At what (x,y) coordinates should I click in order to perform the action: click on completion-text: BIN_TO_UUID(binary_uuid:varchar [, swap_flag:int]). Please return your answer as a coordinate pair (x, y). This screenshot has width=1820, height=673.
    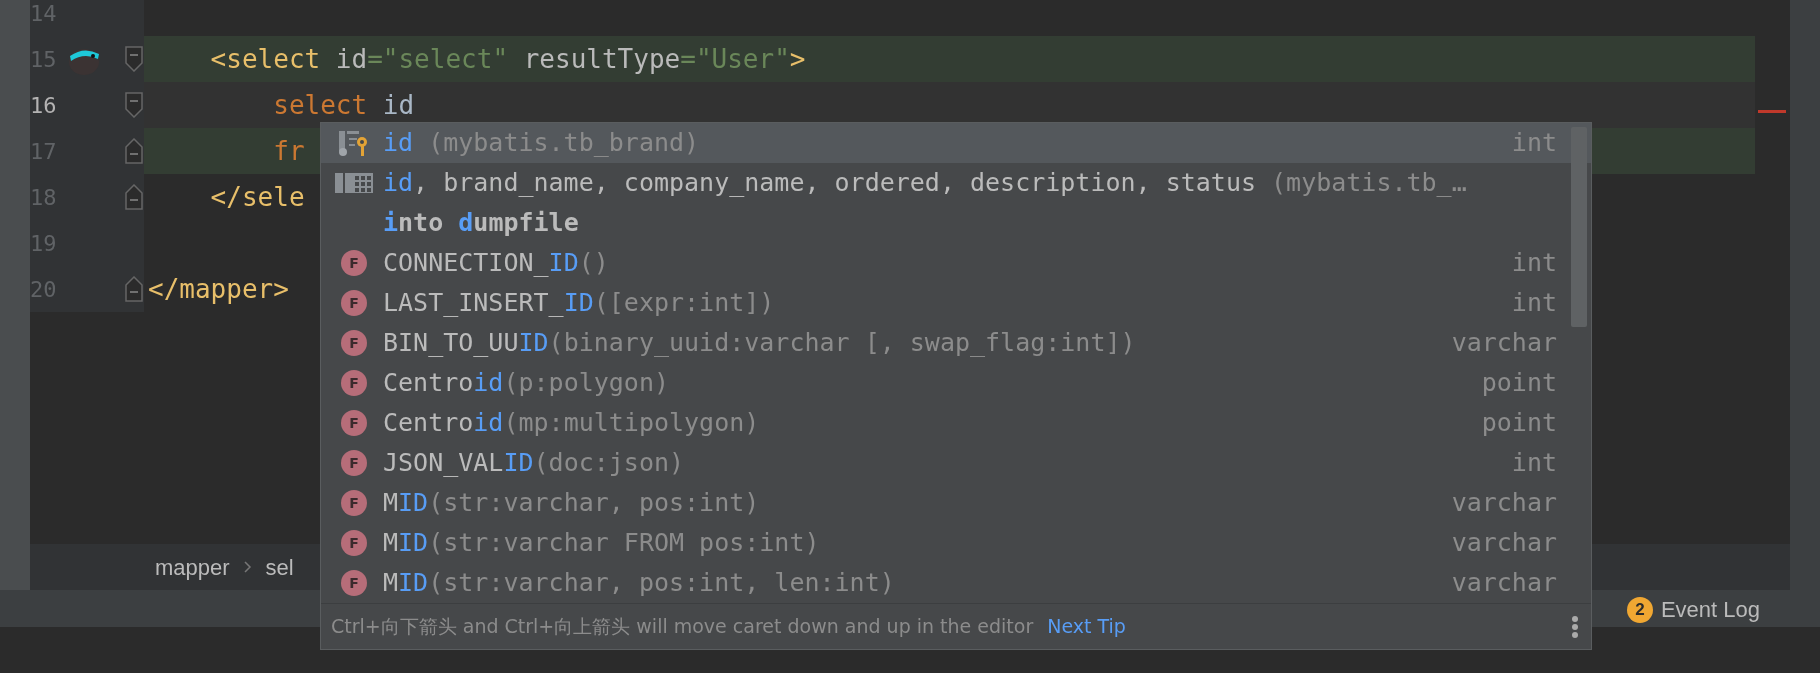
    Looking at the image, I should click on (759, 343).